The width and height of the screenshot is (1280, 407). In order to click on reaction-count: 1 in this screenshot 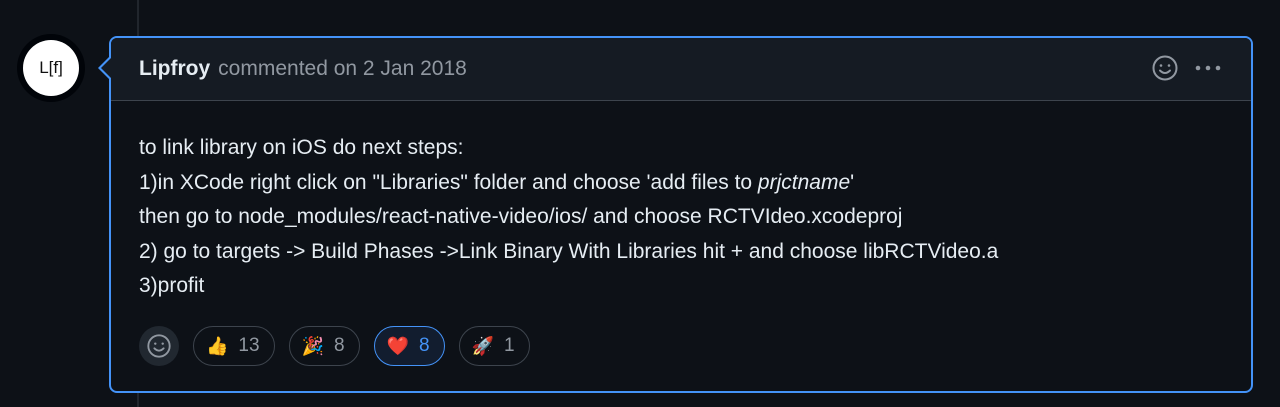, I will do `click(509, 345)`.